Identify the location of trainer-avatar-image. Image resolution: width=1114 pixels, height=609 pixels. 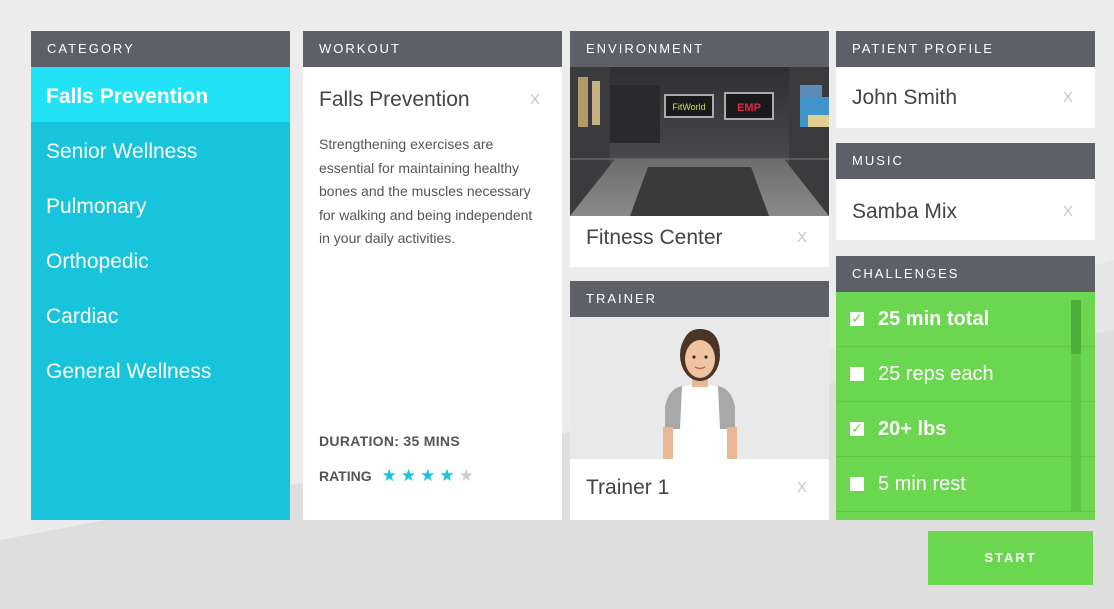
(699, 388).